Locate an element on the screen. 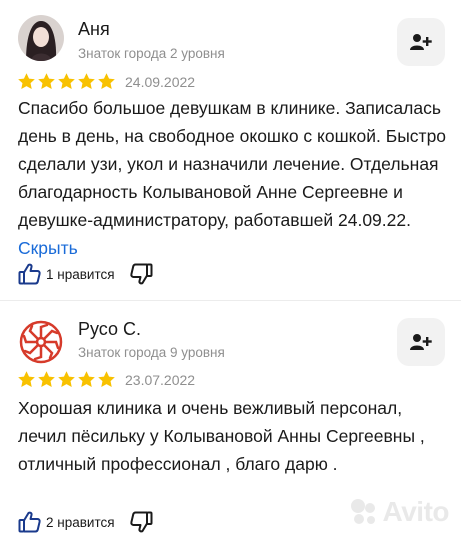 The width and height of the screenshot is (461, 540). user-photo-icon is located at coordinates (41, 38).